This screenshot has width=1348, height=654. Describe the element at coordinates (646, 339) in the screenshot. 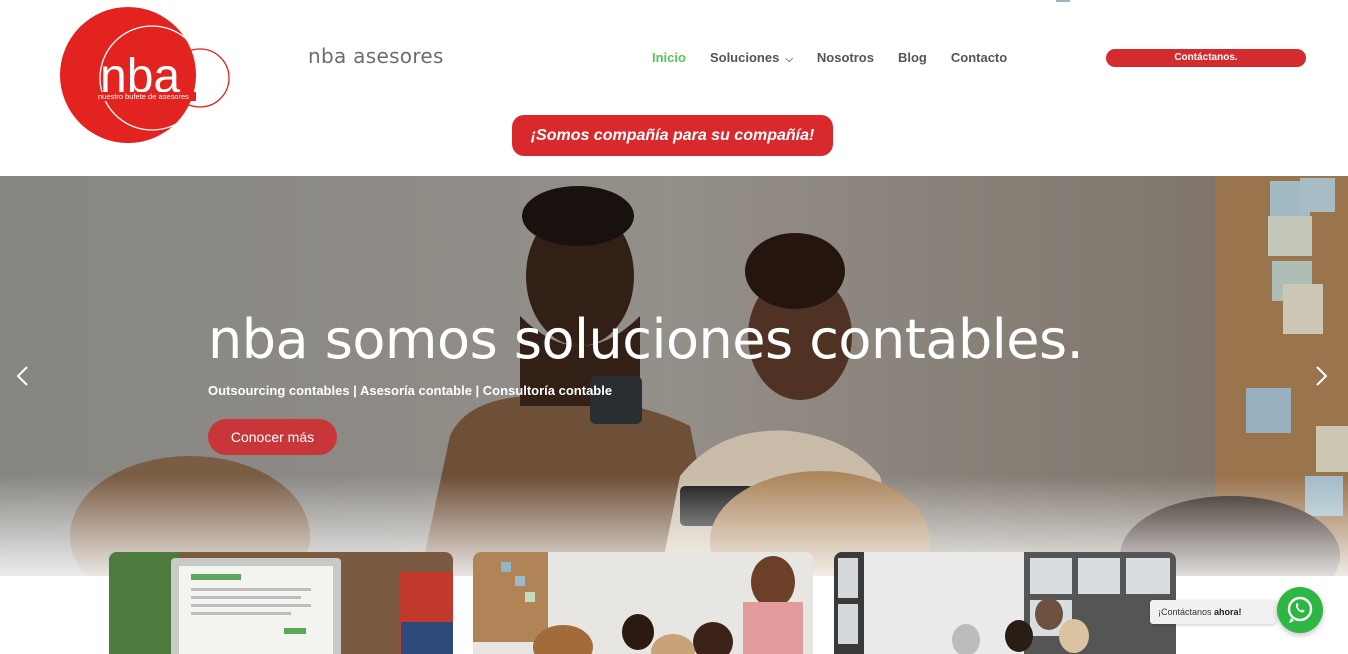

I see `hero-title: nba somos soluciones contables.` at that location.